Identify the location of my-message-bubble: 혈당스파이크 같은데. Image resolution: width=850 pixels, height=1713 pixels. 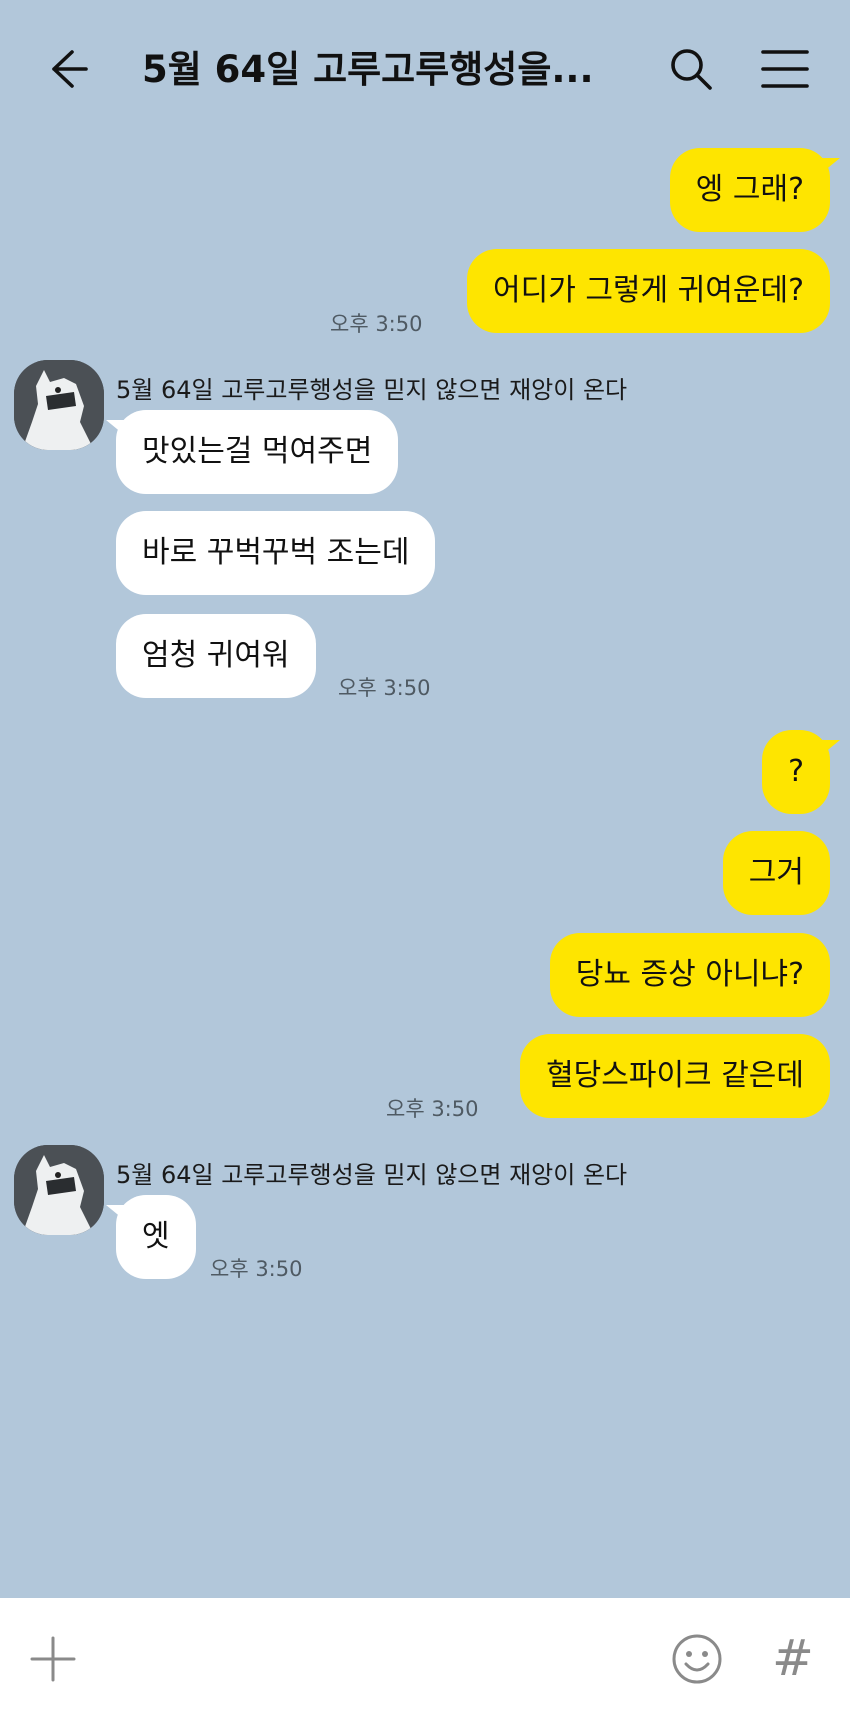
(675, 1076).